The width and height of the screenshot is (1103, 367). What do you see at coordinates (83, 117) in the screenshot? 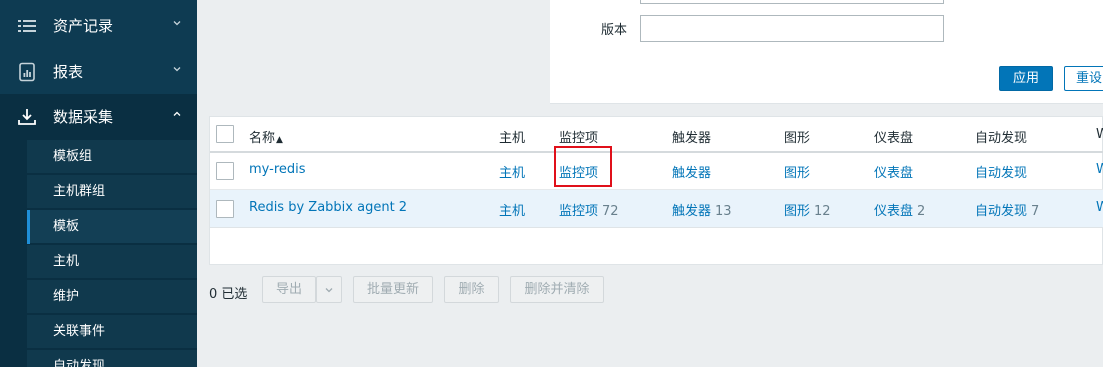
I see `menu-label: 数据采集` at bounding box center [83, 117].